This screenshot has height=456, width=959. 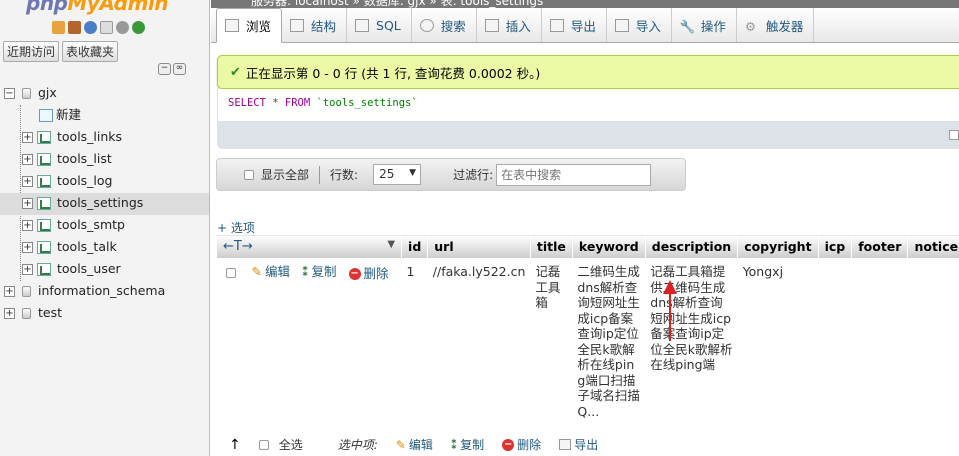 I want to click on bulk-export-label: 导出, so click(x=586, y=445).